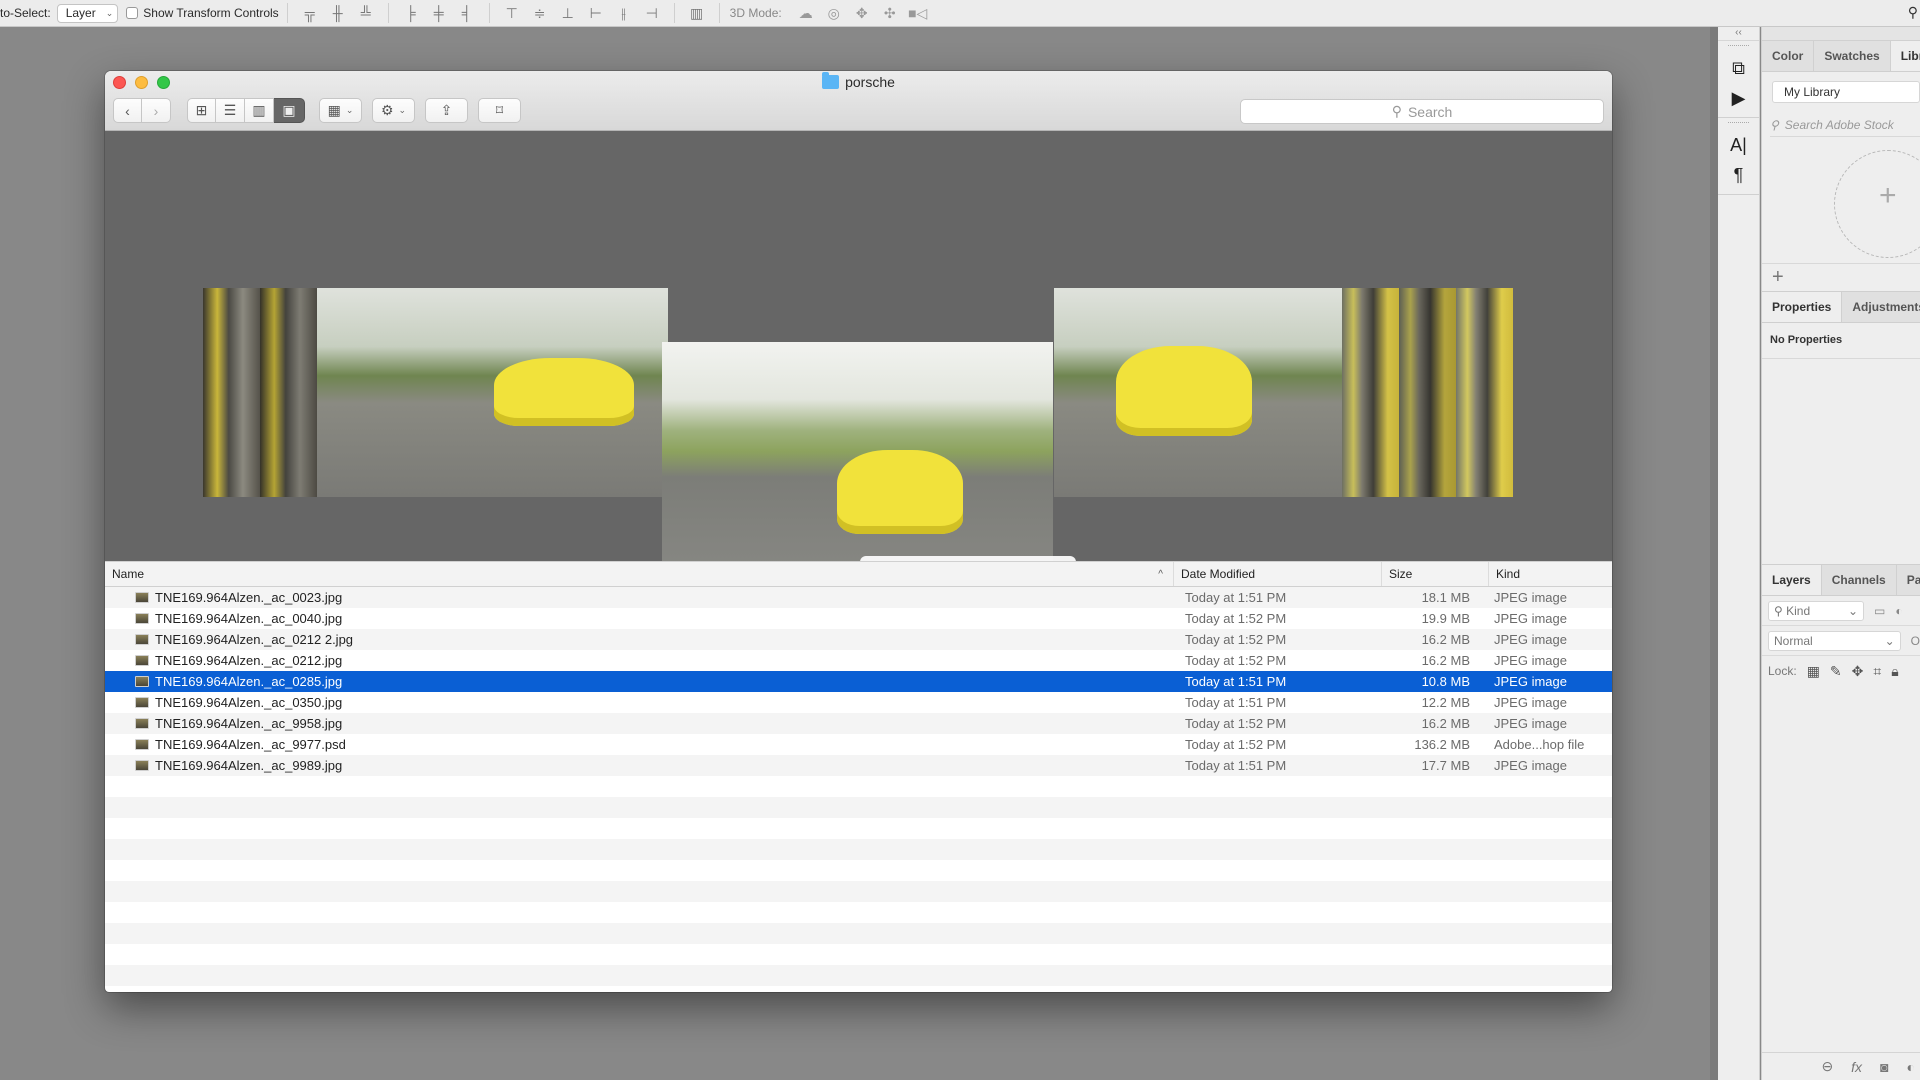 Image resolution: width=1920 pixels, height=1080 pixels. I want to click on tab-color: Color, so click(1788, 56).